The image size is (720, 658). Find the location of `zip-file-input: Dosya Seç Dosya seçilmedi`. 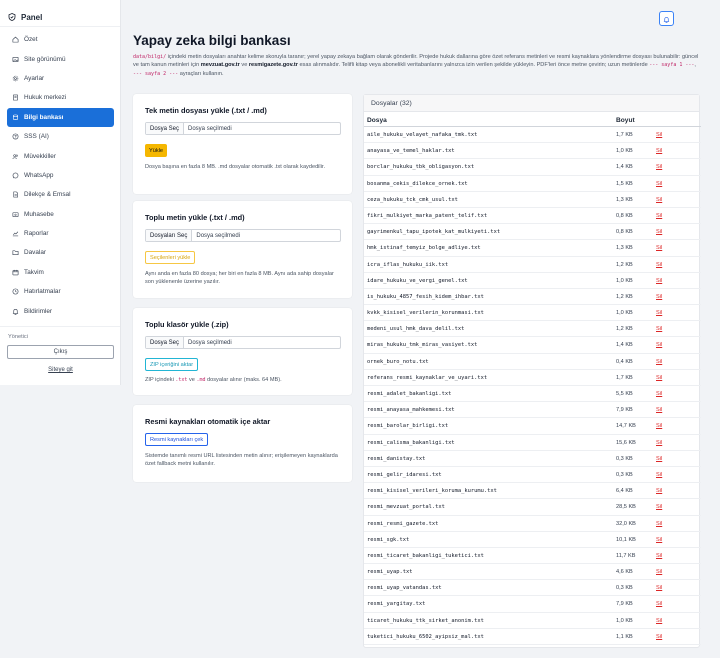

zip-file-input: Dosya Seç Dosya seçilmedi is located at coordinates (243, 342).